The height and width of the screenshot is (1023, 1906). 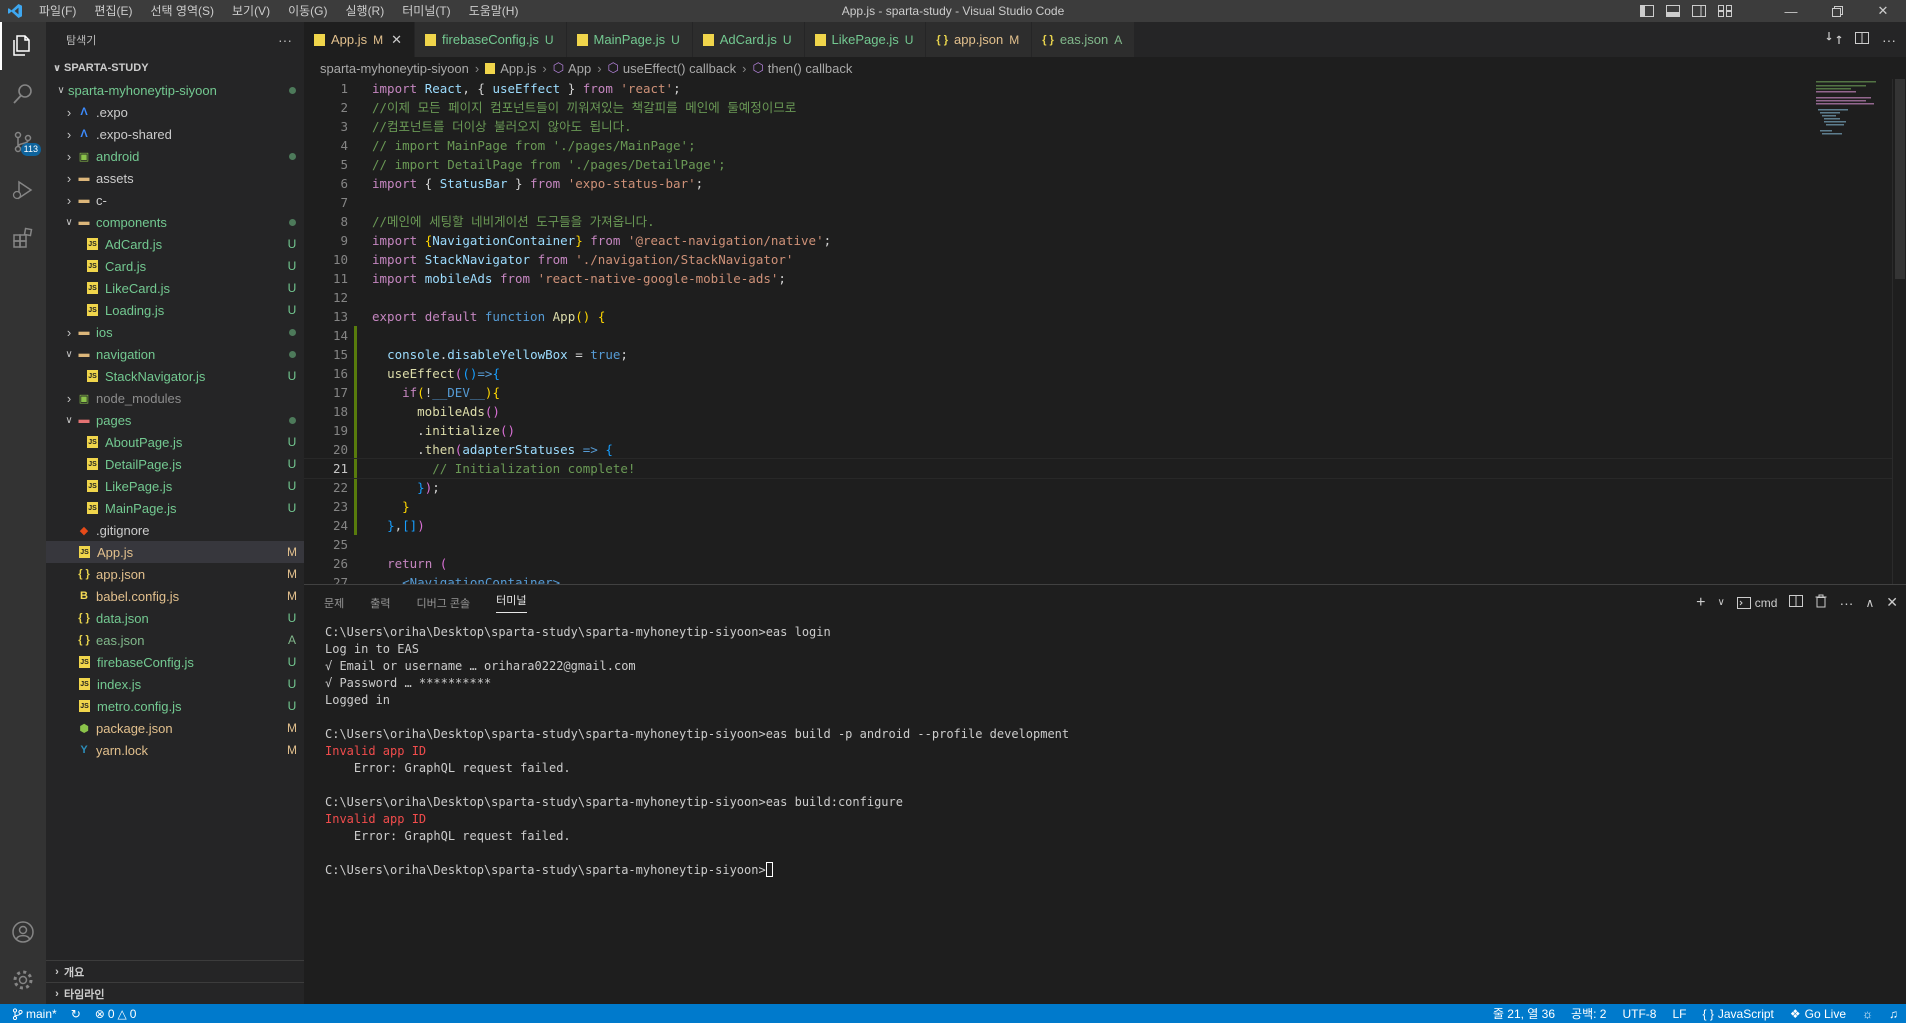 I want to click on source-control-icon: 113, so click(x=23, y=142).